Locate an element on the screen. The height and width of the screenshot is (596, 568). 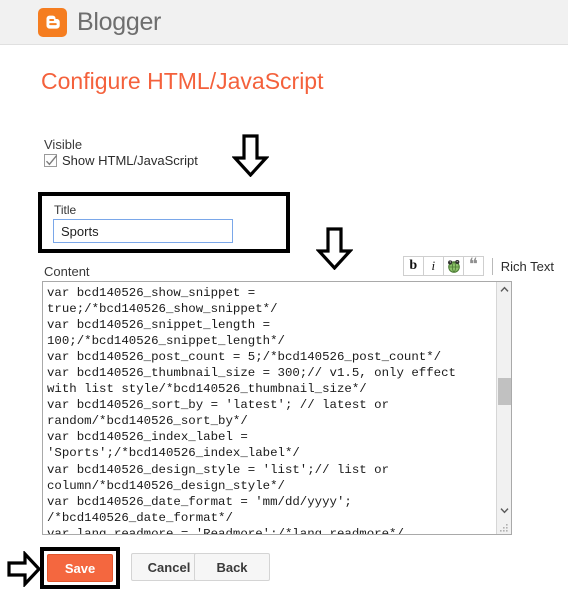
save-button: Save is located at coordinates (80, 568).